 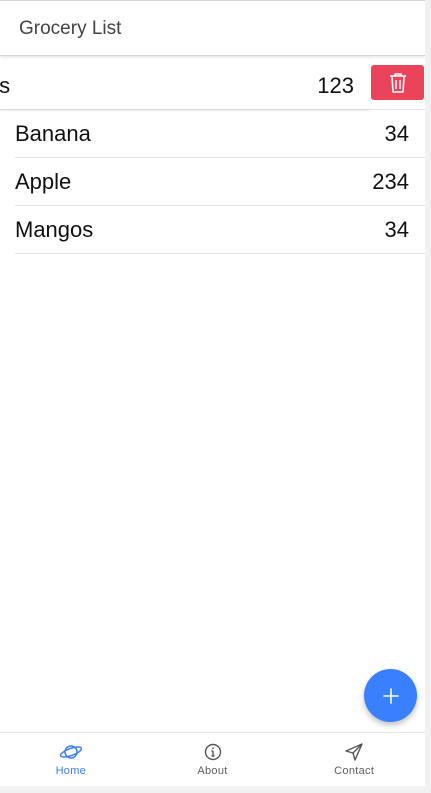 What do you see at coordinates (354, 752) in the screenshot?
I see `send-icon` at bounding box center [354, 752].